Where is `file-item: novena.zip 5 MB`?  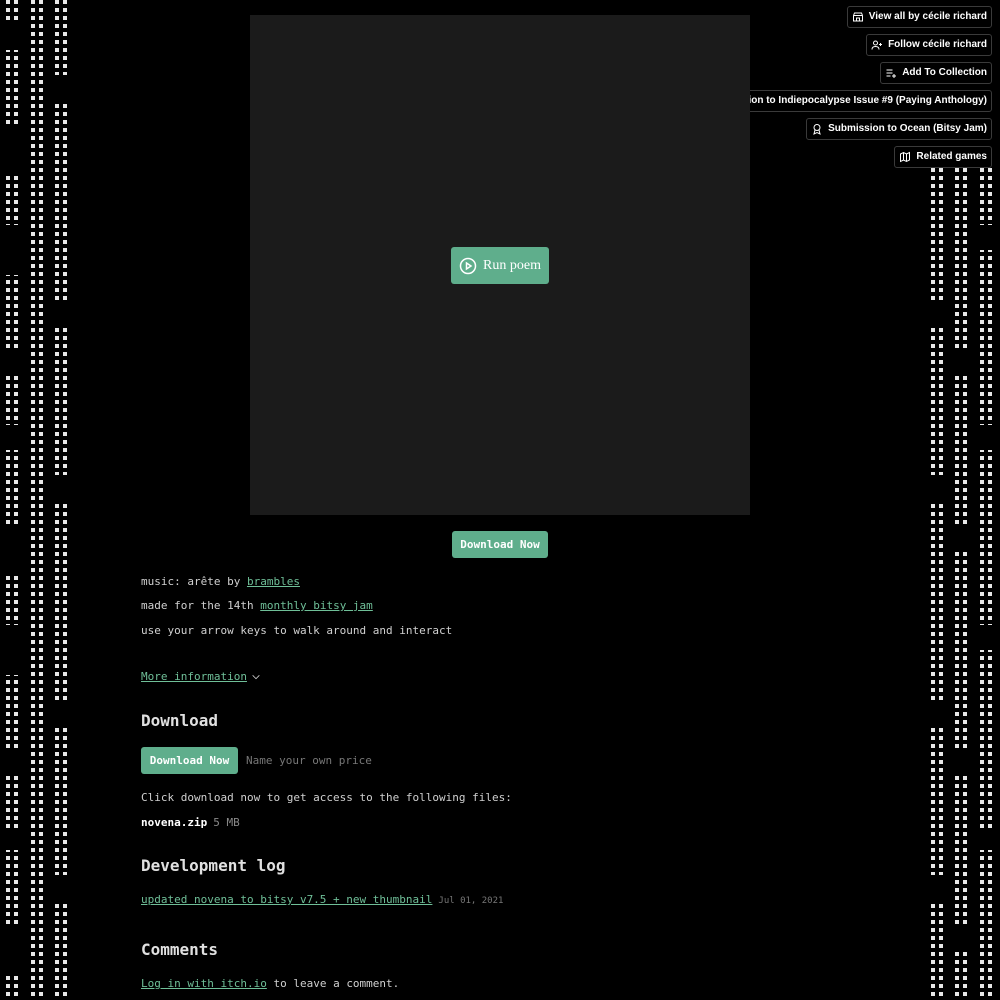 file-item: novena.zip 5 MB is located at coordinates (190, 822).